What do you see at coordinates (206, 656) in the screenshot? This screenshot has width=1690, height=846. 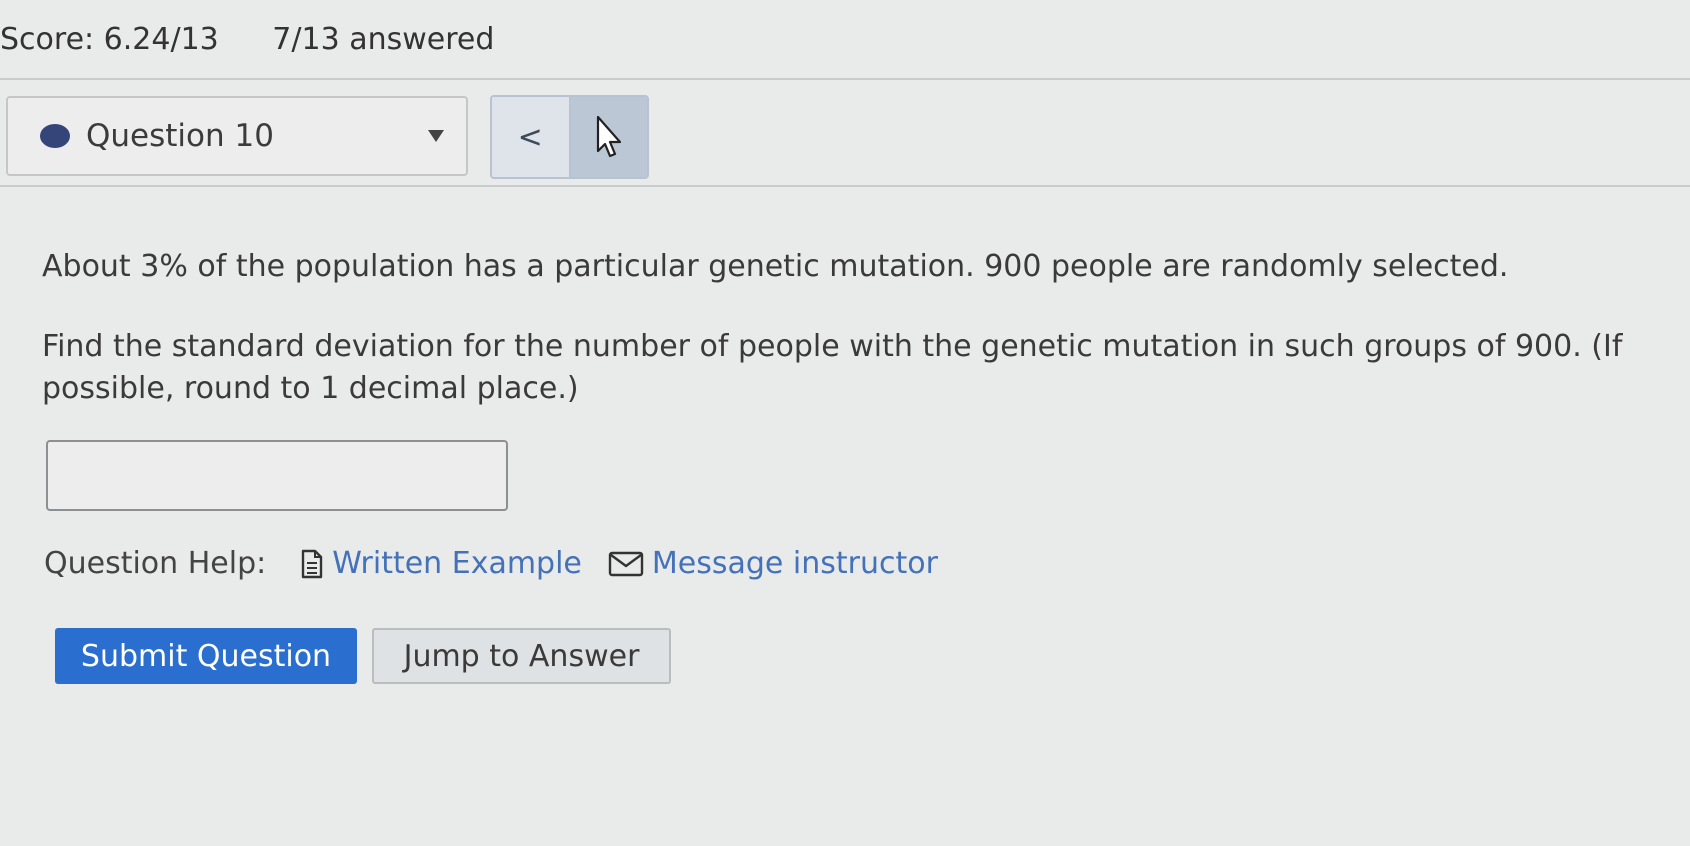 I see `submit-question-button: Submit Question` at bounding box center [206, 656].